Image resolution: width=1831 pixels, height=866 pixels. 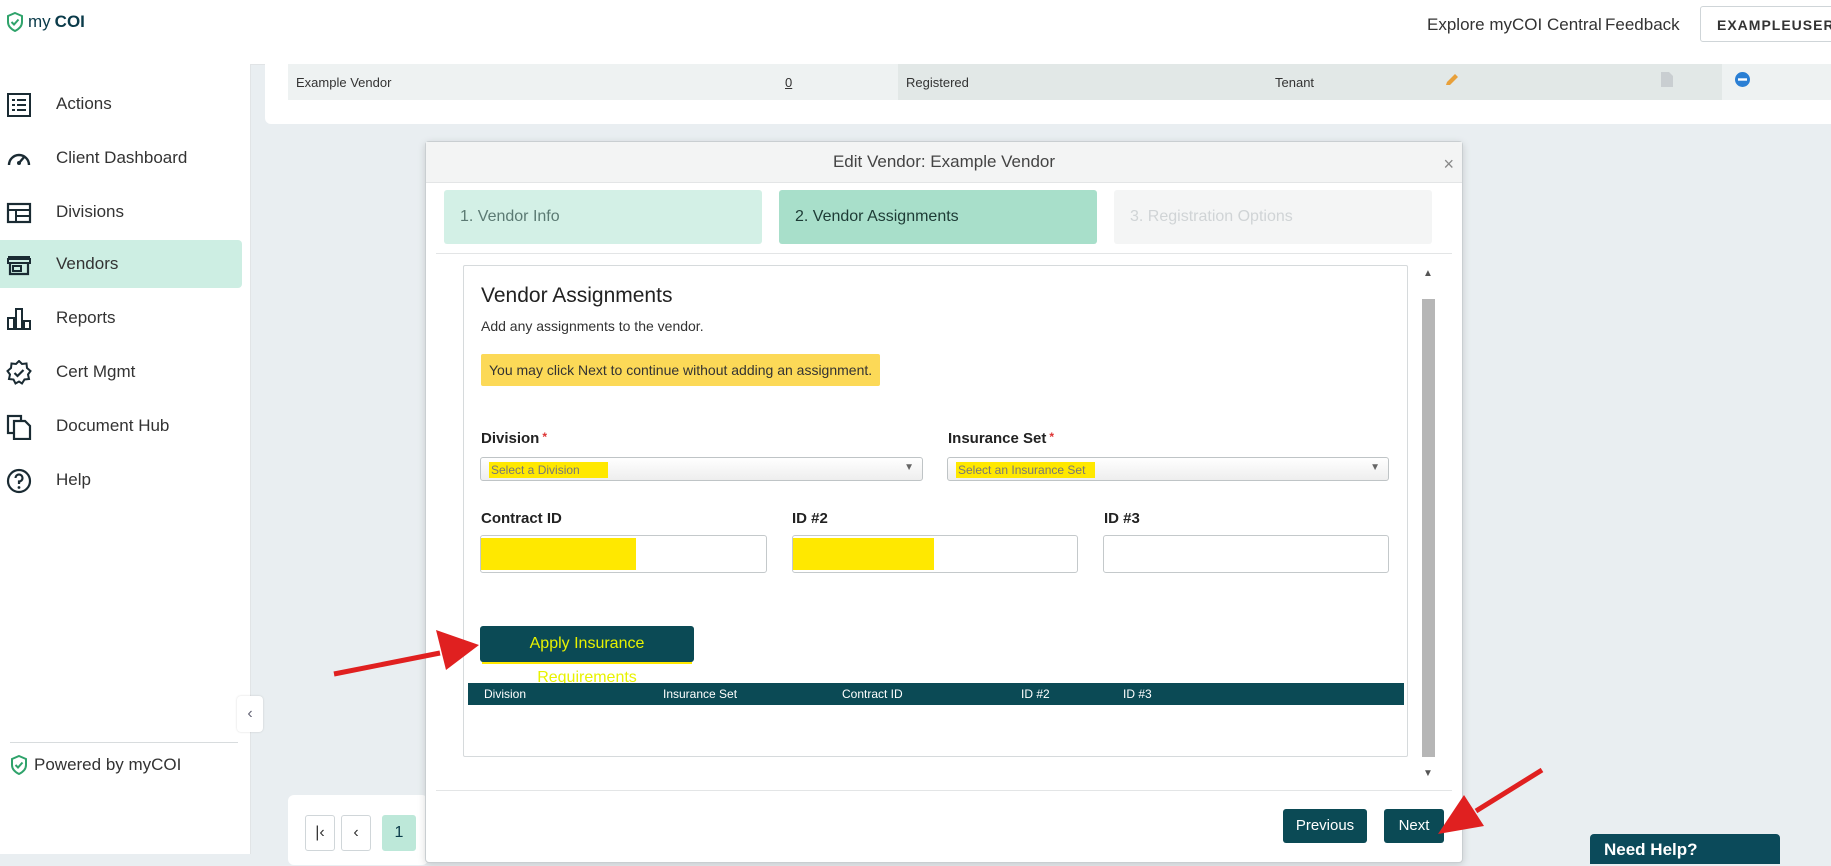 I want to click on close-icon: ×, so click(x=1448, y=164).